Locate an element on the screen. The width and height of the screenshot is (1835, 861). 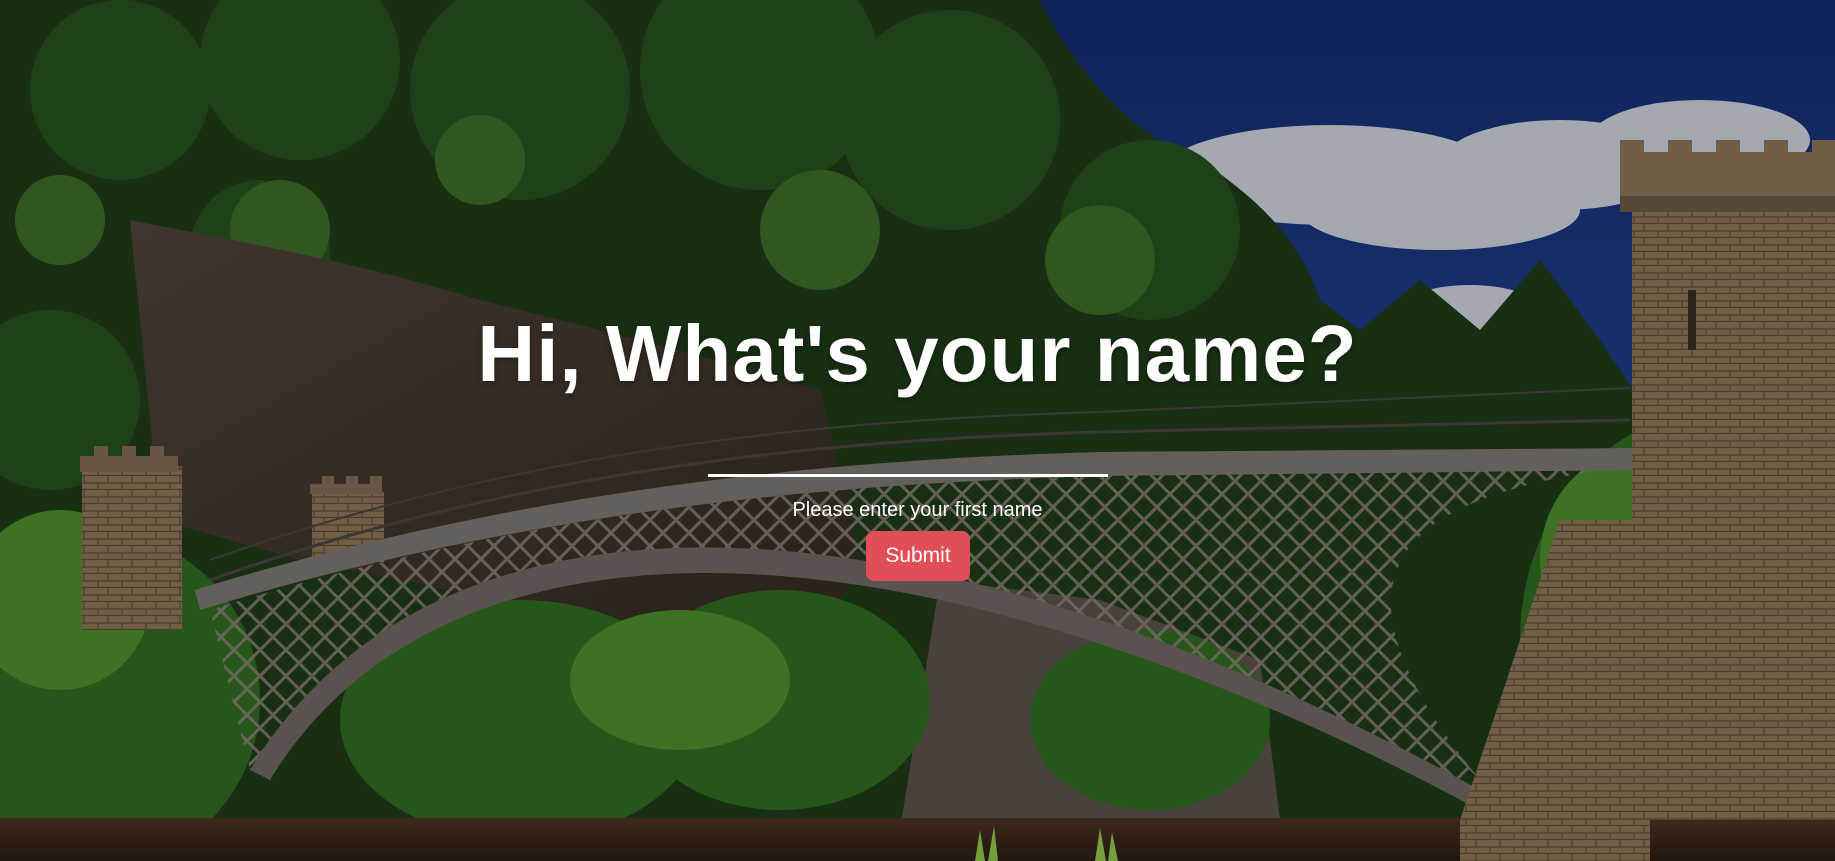
first-name-helper-text: Please enter your first name is located at coordinates (917, 510).